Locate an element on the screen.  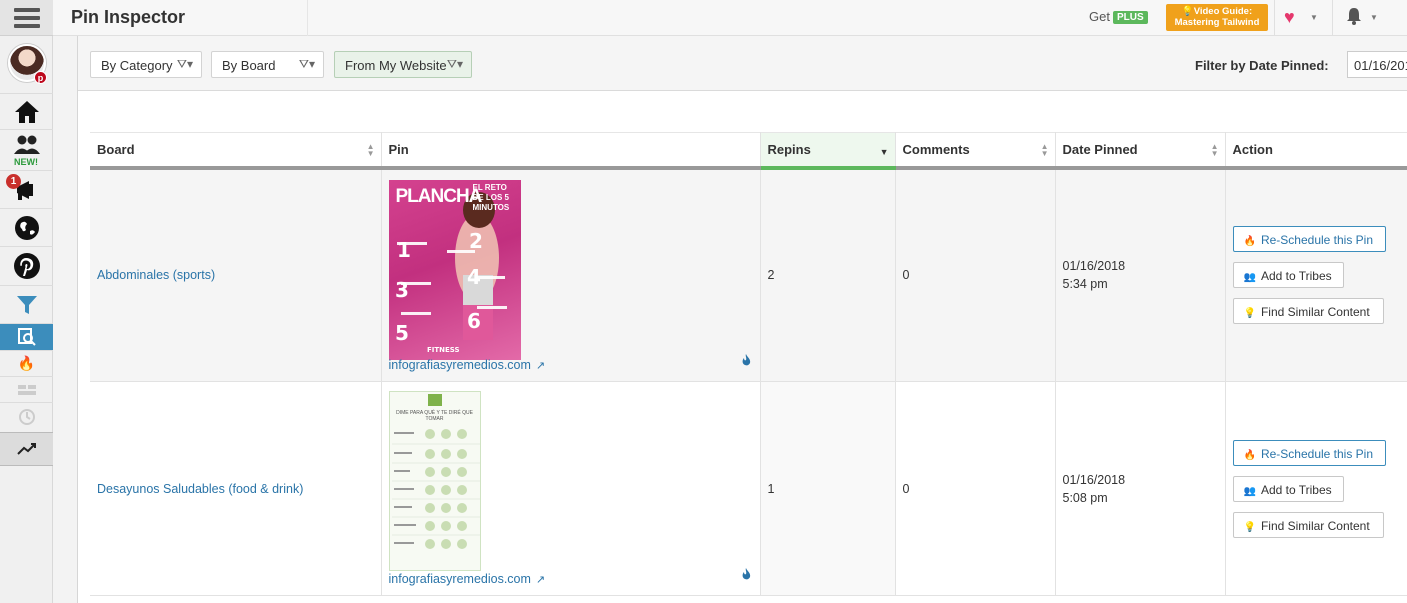
inspector-icon is located at coordinates (26, 337).